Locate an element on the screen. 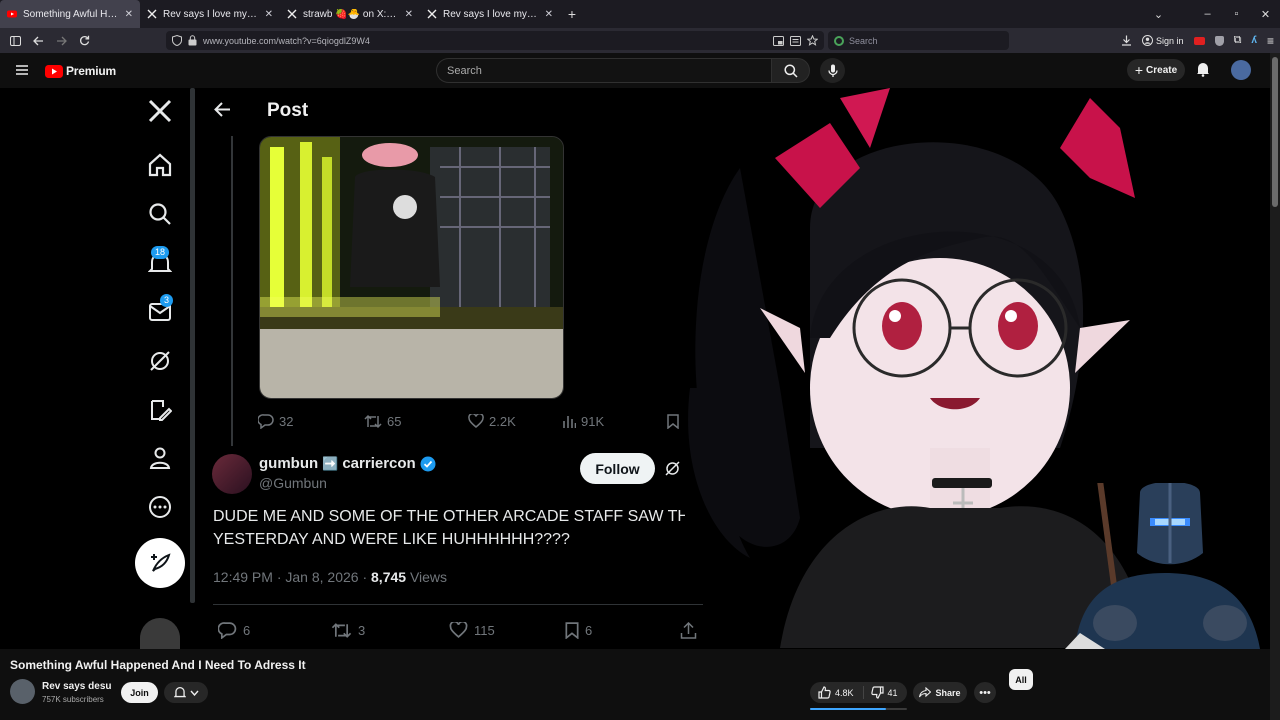 The image size is (1280, 720). like-action: 2.2K is located at coordinates (515, 421).